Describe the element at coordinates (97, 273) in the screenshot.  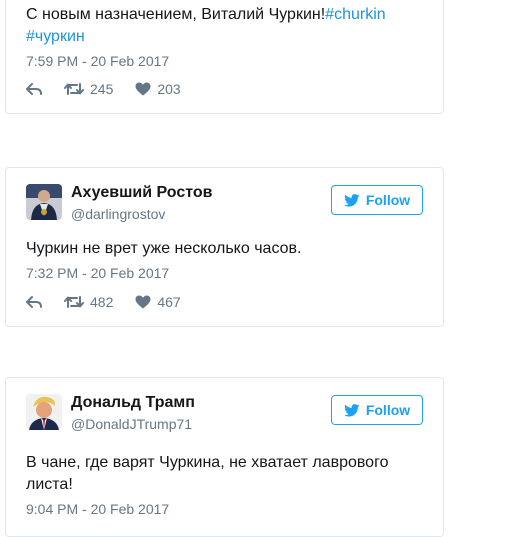
I see `tweet-timestamp: 7:32 PM - 20 Feb 2017` at that location.